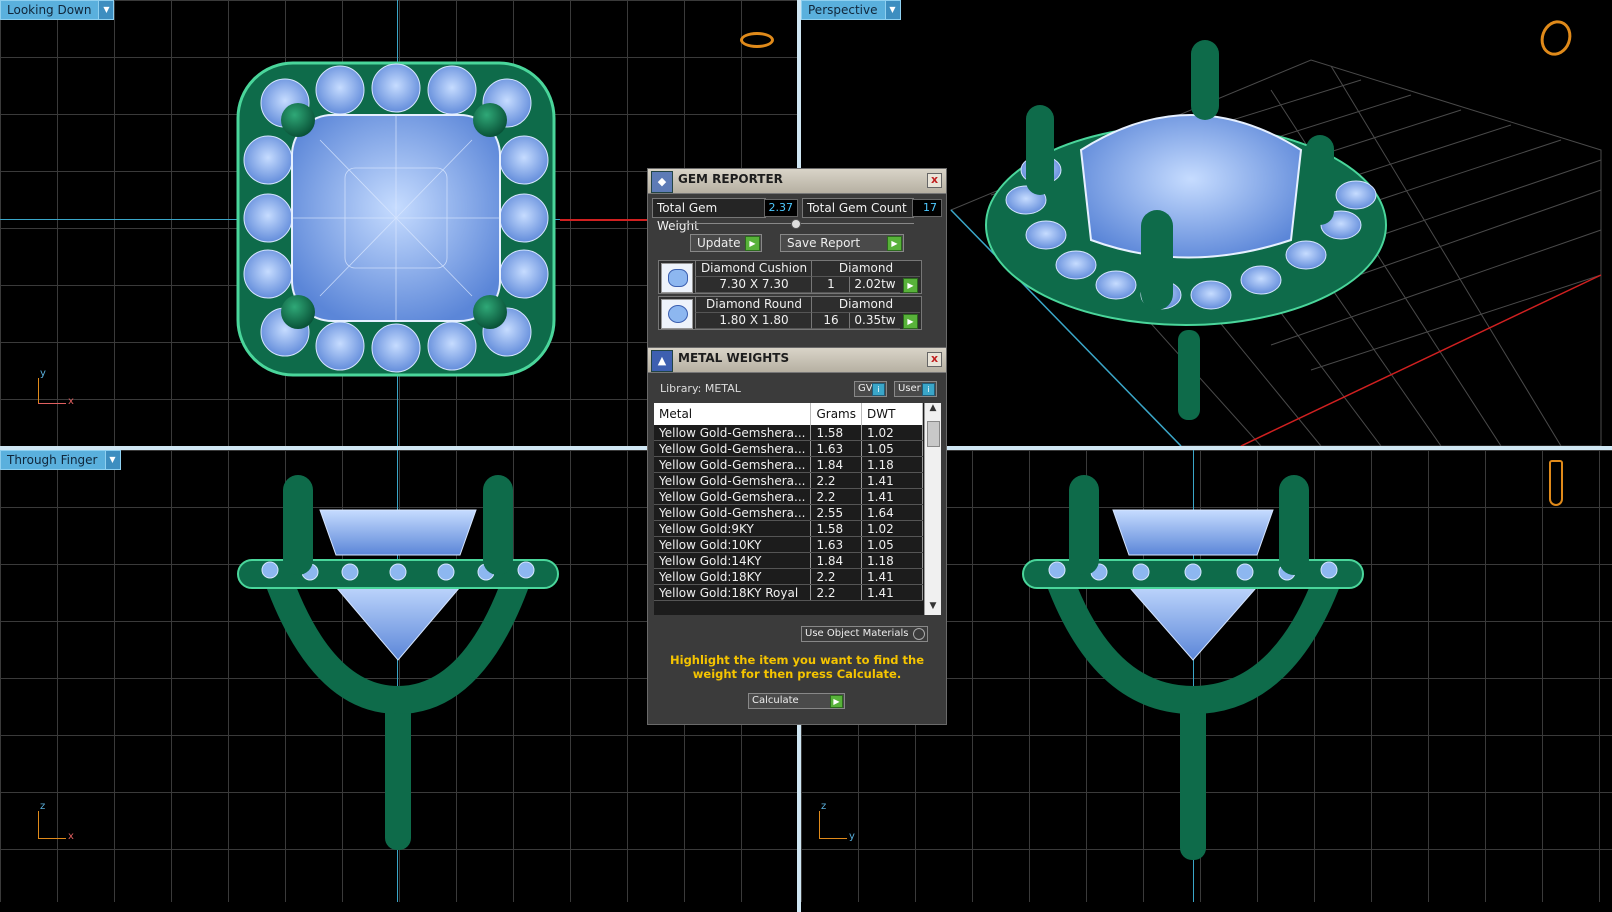 This screenshot has width=1612, height=912. What do you see at coordinates (733, 576) in the screenshot?
I see `cell-metal: Yellow Gold:18KY` at bounding box center [733, 576].